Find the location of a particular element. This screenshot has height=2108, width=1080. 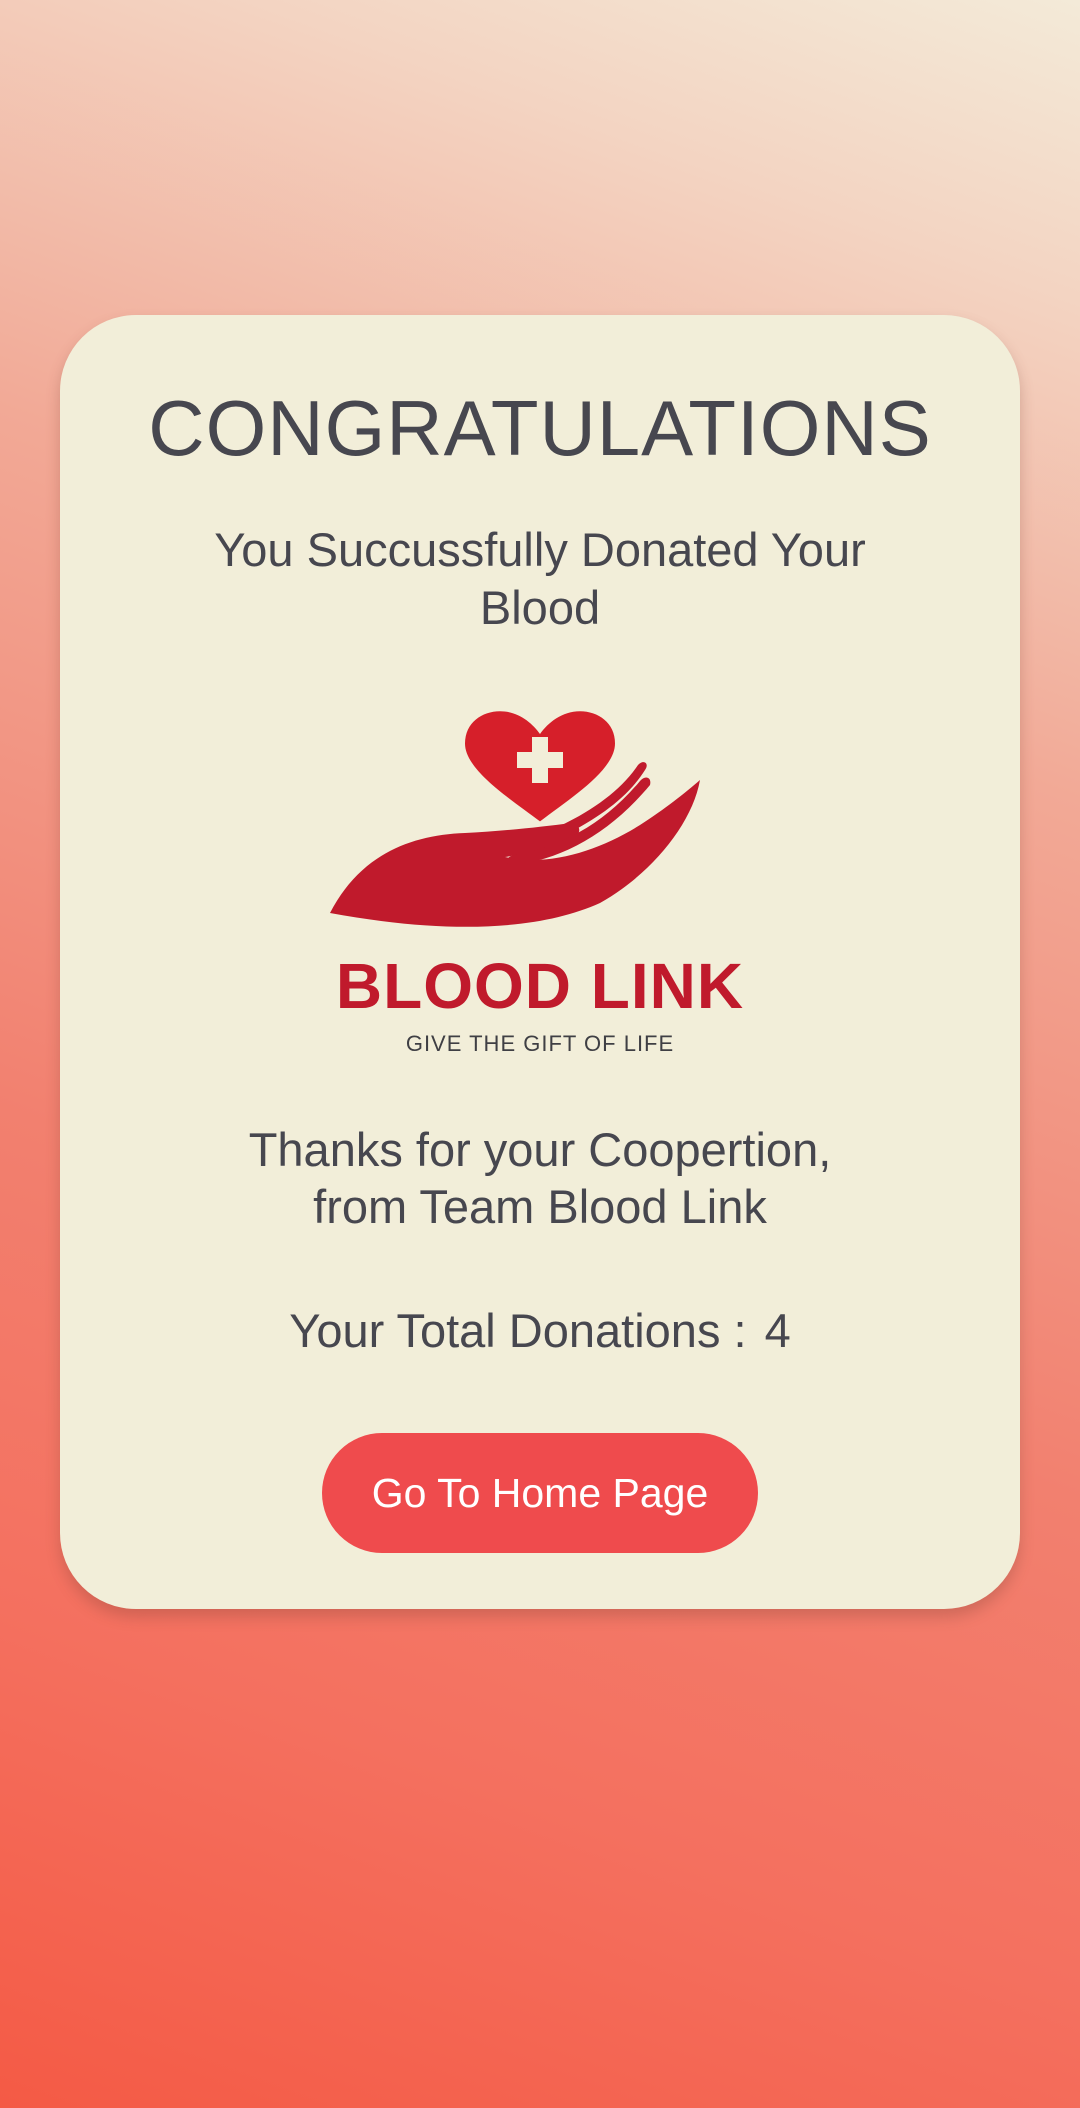

page-title: CONGRATULATIONS is located at coordinates (540, 428).